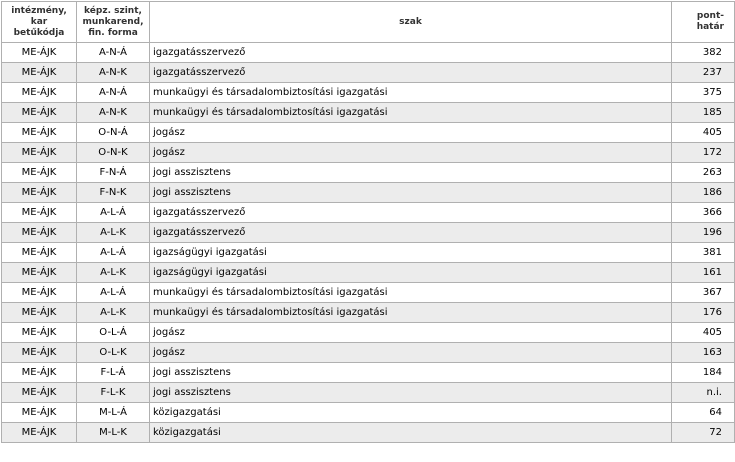  What do you see at coordinates (113, 22) in the screenshot?
I see `header-level: képz. szint, munkarend, fin. forma` at bounding box center [113, 22].